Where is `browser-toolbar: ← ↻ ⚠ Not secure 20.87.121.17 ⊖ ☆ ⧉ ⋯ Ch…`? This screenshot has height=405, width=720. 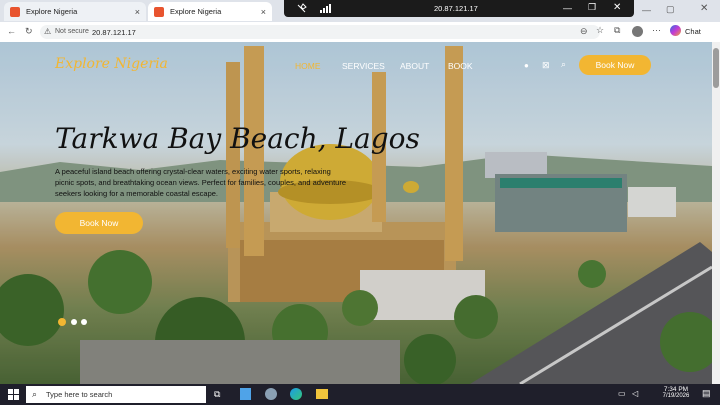
browser-toolbar: ← ↻ ⚠ Not secure 20.87.121.17 ⊖ ☆ ⧉ ⋯ Ch… is located at coordinates (360, 32).